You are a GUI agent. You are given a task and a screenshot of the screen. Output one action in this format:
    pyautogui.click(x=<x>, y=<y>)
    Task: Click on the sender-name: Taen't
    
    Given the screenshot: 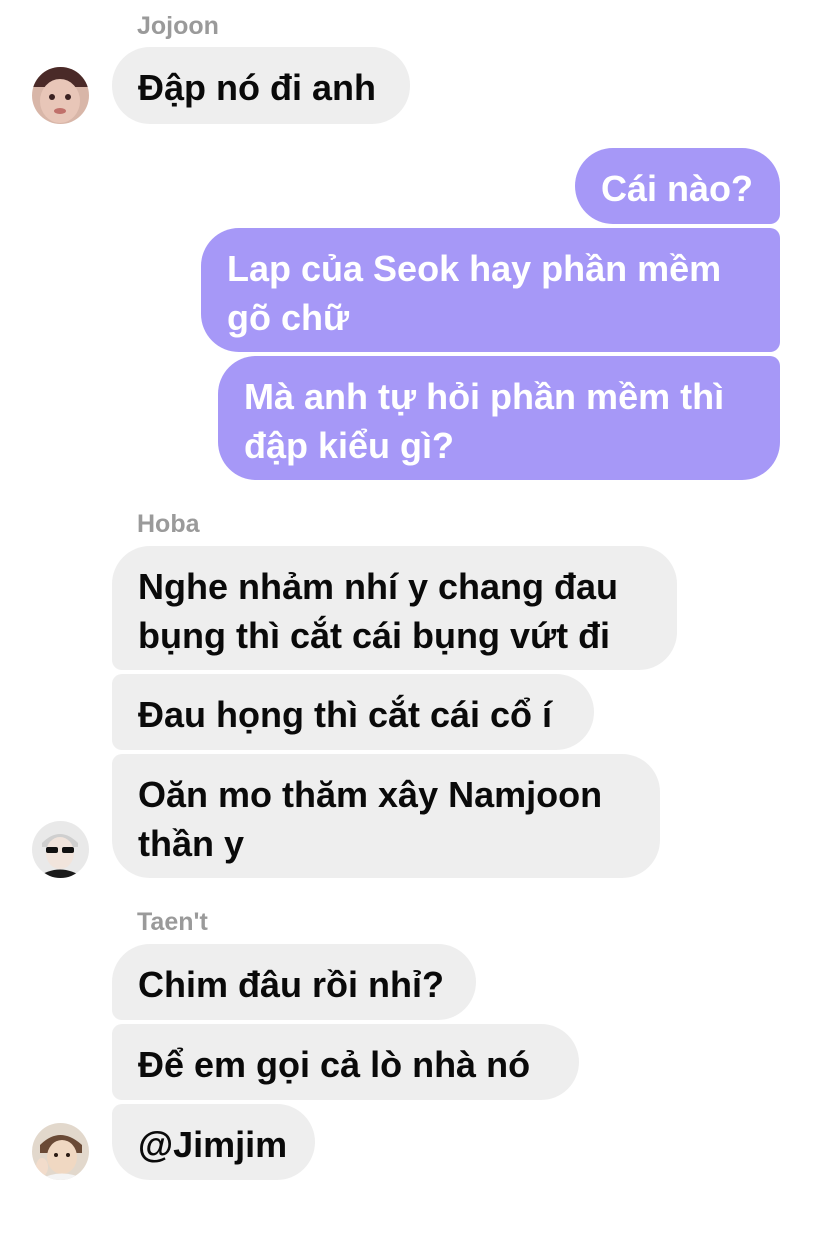 What is the action you would take?
    pyautogui.click(x=172, y=922)
    